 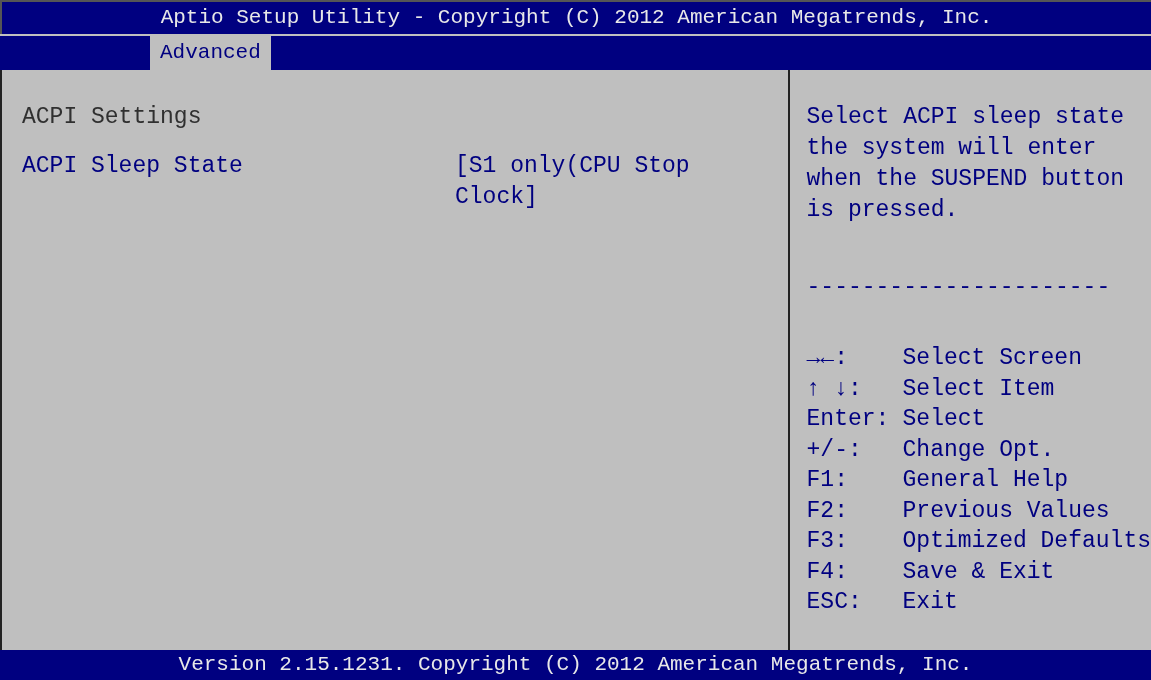 I want to click on key-action: Select Item, so click(x=978, y=389).